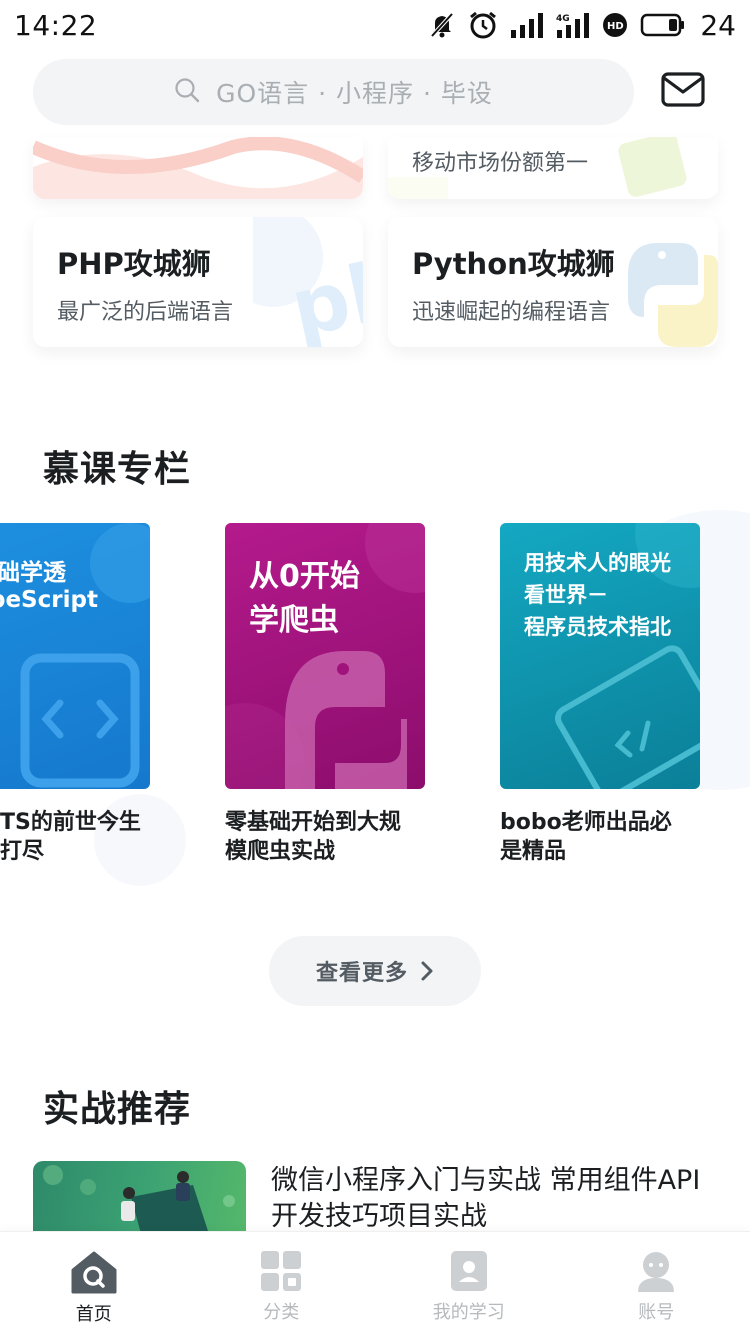 Image resolution: width=750 pixels, height=1333 pixels. What do you see at coordinates (553, 282) in the screenshot?
I see `category-card-python: Python攻城狮 迅速崛起的编程语言` at bounding box center [553, 282].